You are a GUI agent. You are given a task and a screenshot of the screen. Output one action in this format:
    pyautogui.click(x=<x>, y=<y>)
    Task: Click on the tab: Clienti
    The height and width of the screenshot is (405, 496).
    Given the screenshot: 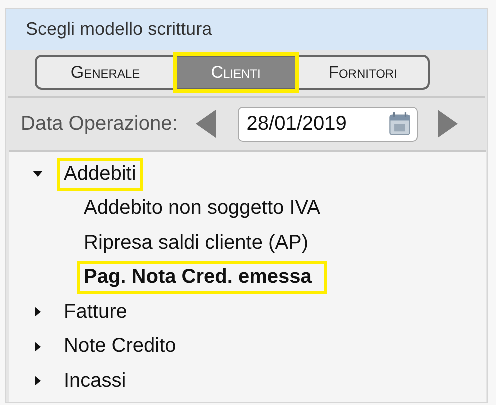 What is the action you would take?
    pyautogui.click(x=236, y=72)
    